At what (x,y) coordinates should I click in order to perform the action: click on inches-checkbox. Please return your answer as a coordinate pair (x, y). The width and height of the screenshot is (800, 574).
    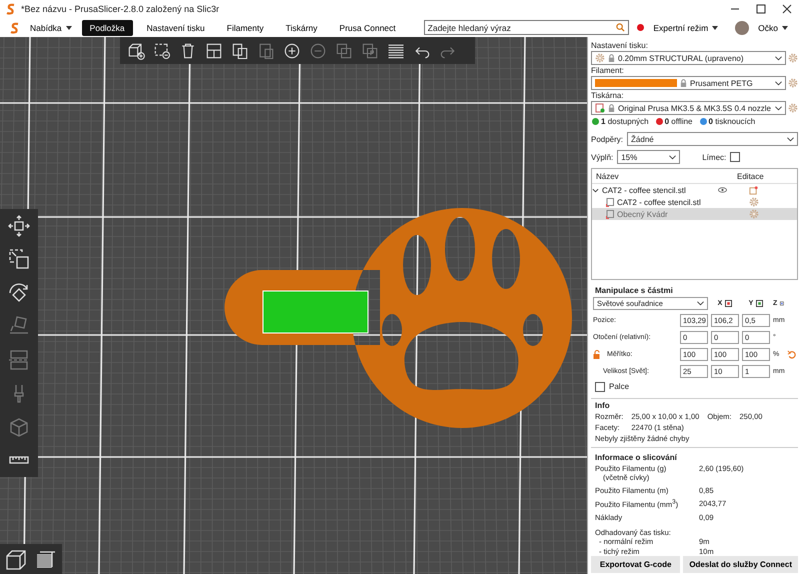
    Looking at the image, I should click on (600, 387).